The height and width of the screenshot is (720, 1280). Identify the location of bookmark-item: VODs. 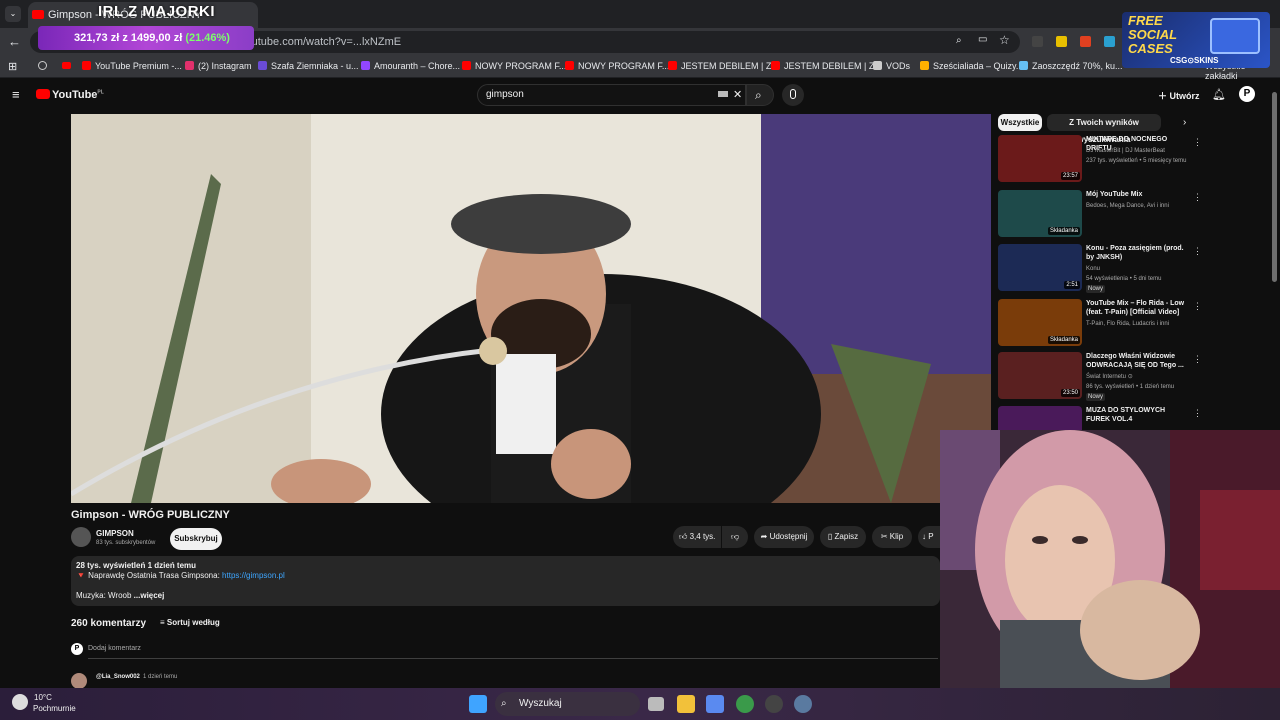
(891, 66).